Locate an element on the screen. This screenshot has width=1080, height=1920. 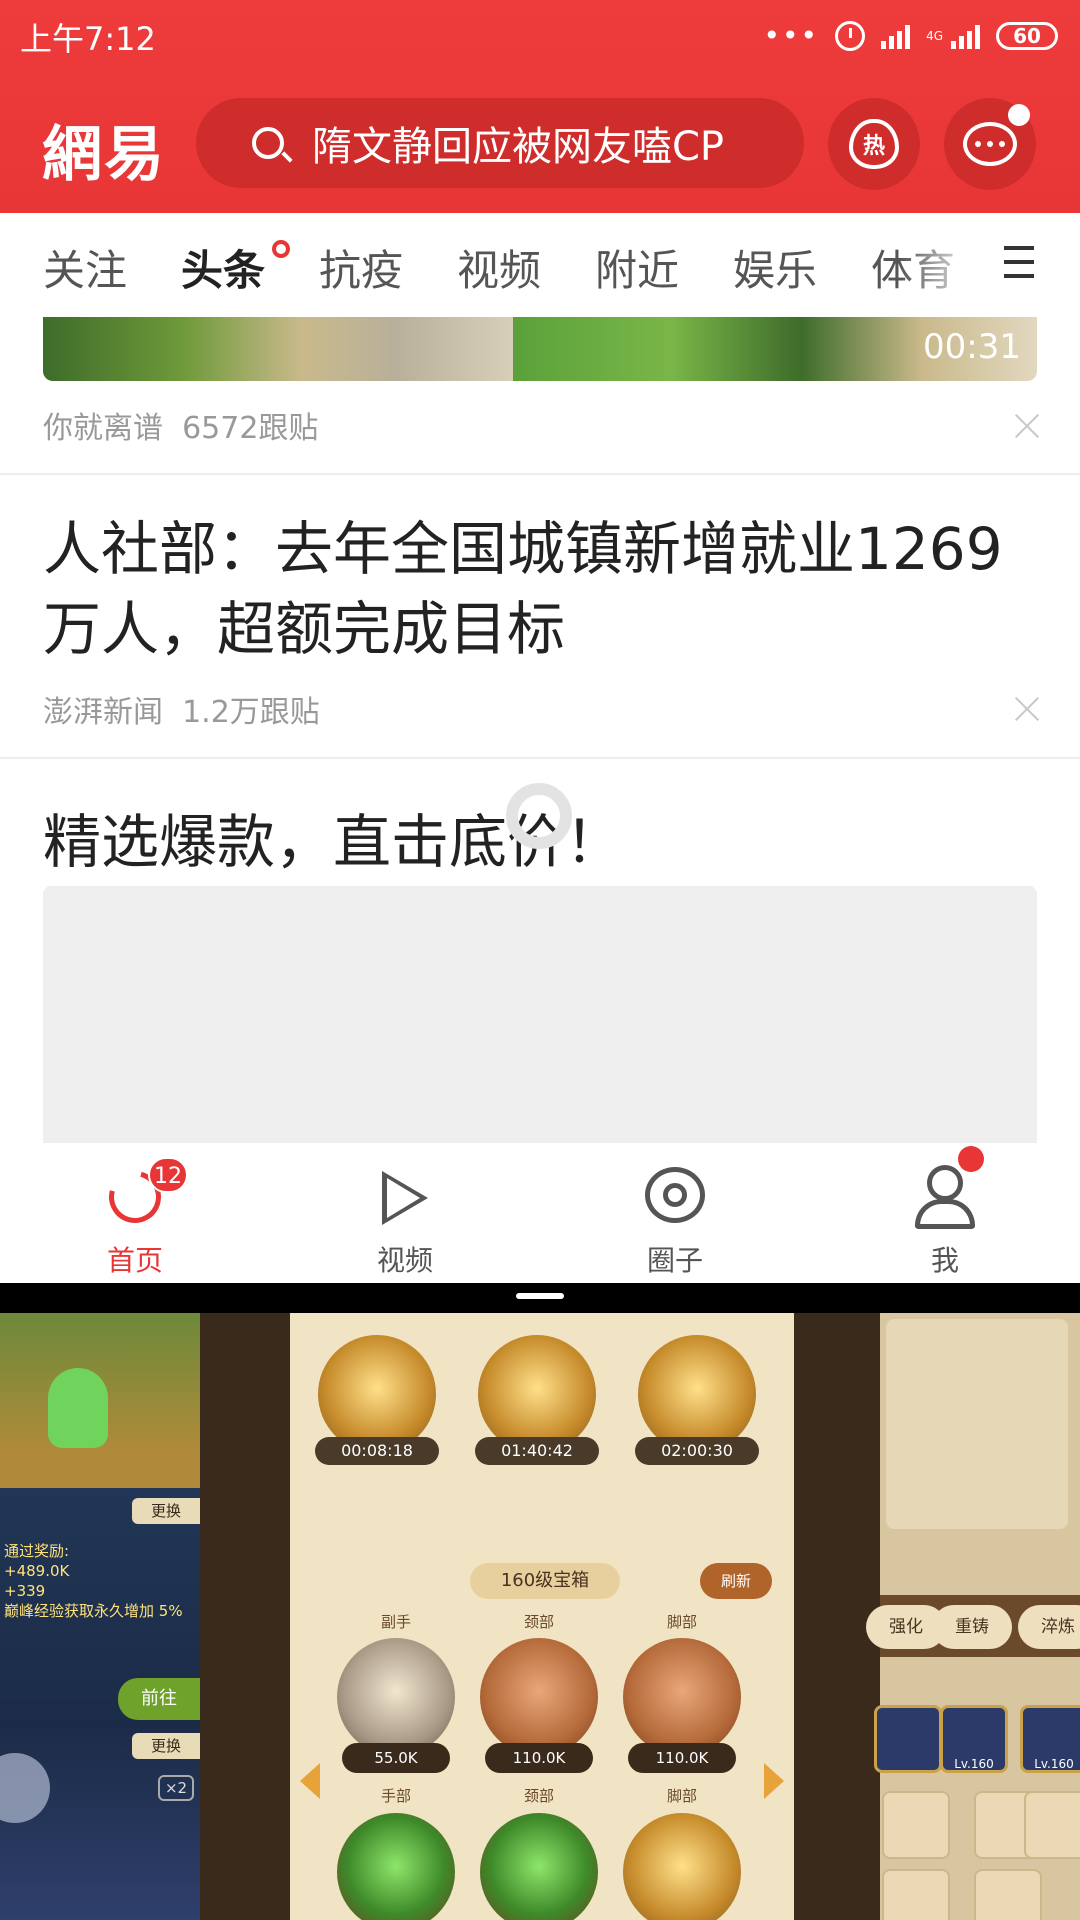
reward-gem: +339 is located at coordinates (25, 1591).